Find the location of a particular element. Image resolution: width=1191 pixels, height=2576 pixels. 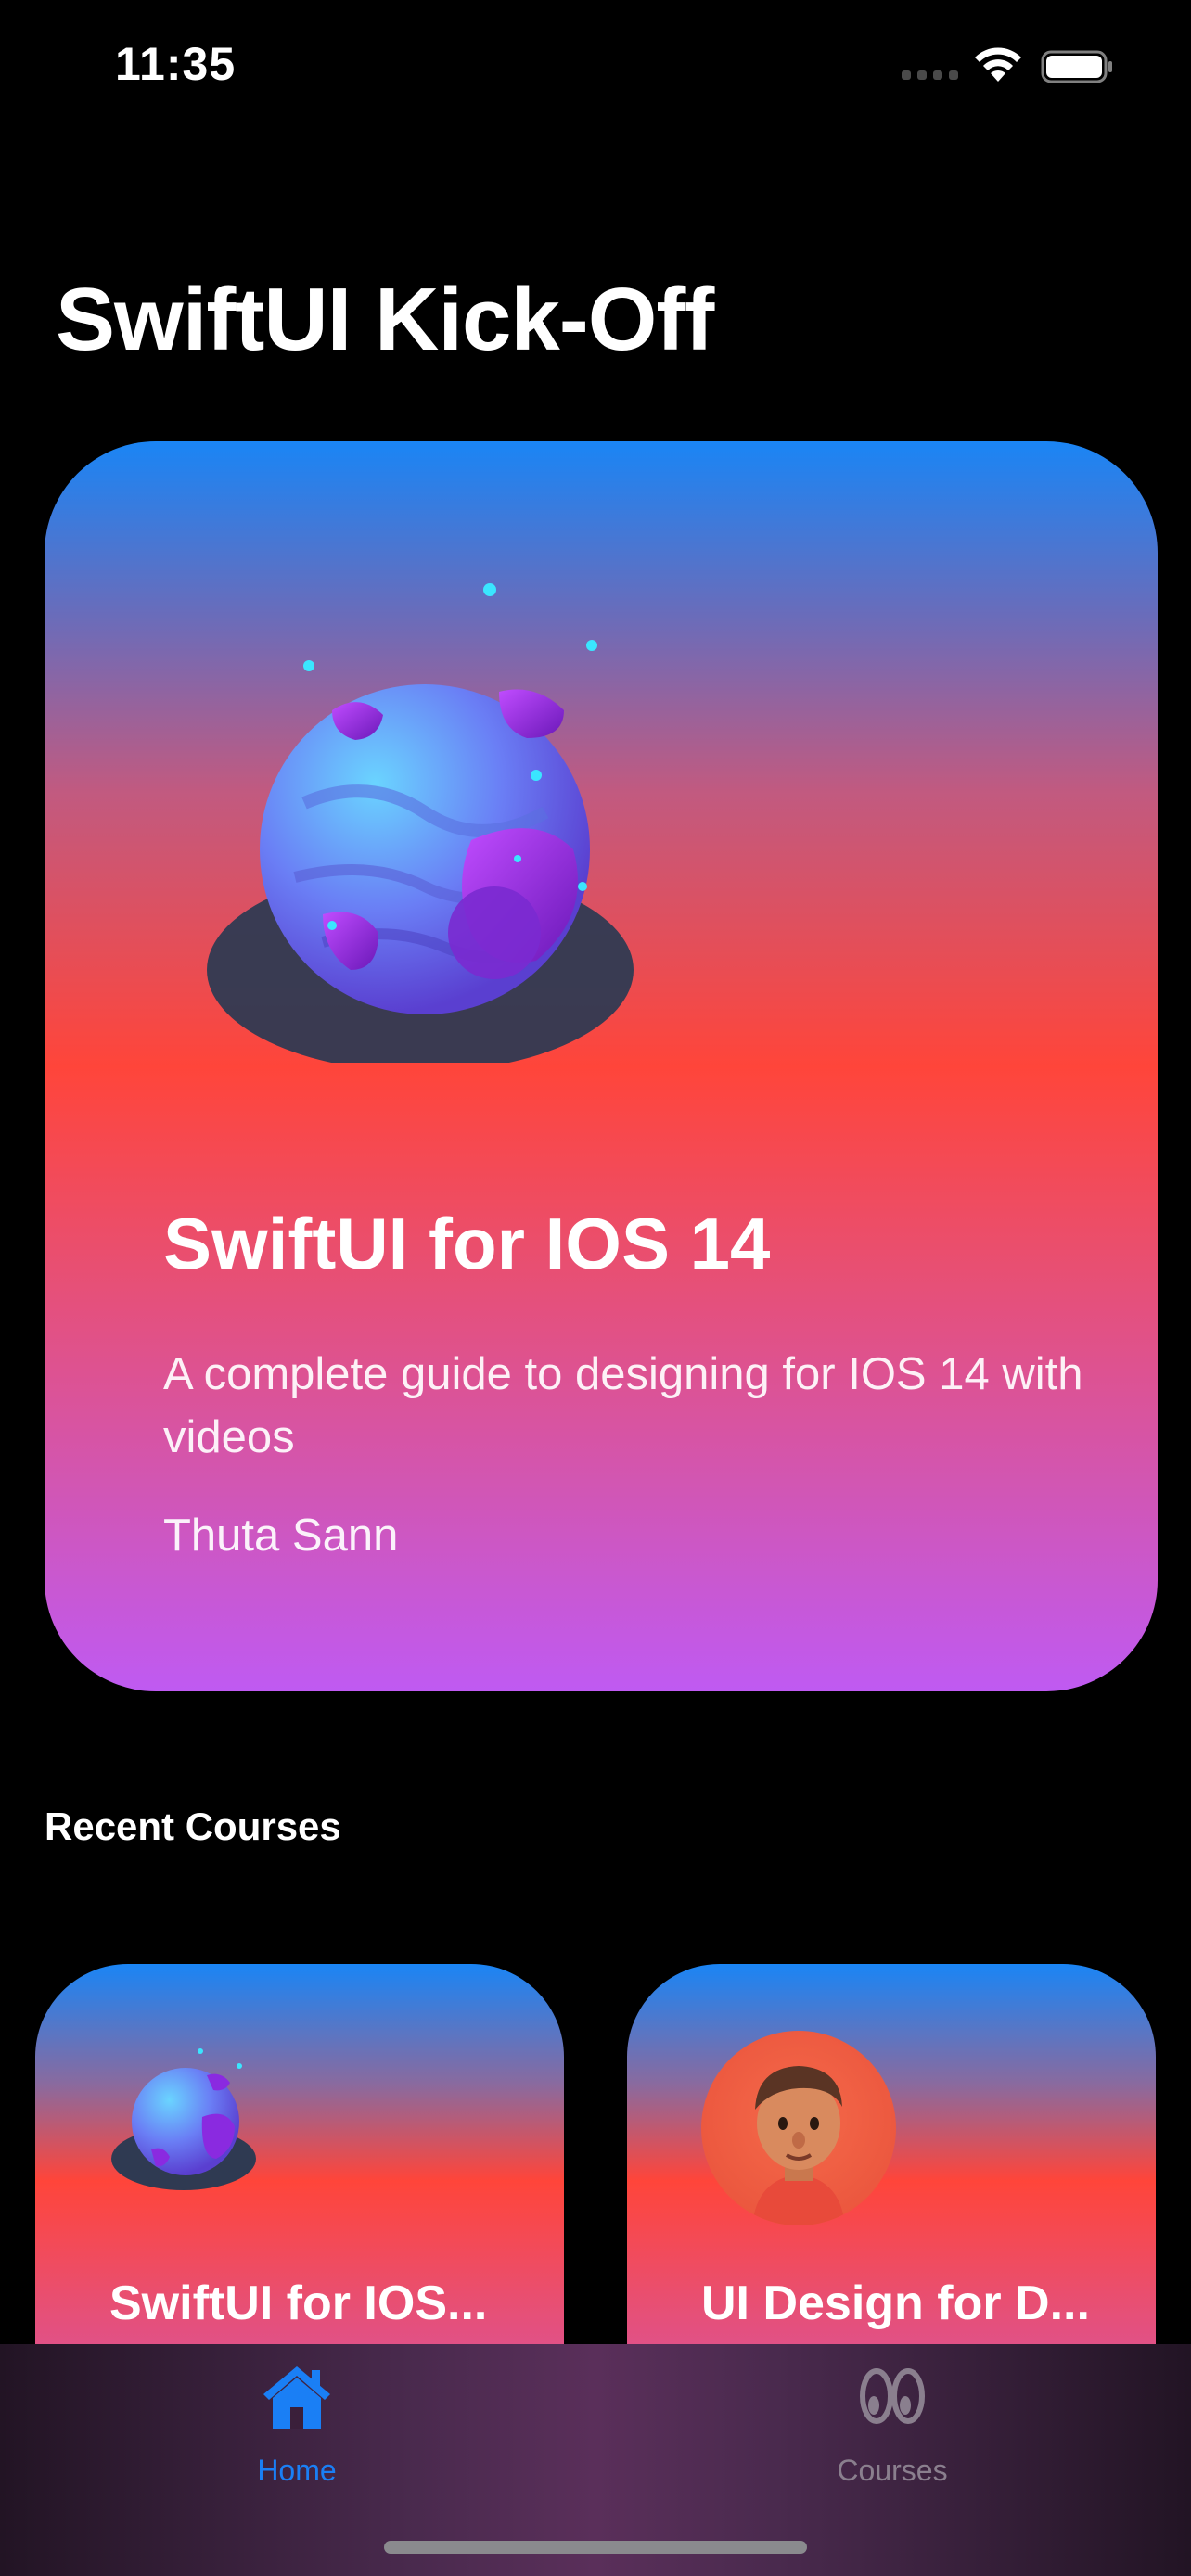

status-bar: 11:35 is located at coordinates (595, 69).